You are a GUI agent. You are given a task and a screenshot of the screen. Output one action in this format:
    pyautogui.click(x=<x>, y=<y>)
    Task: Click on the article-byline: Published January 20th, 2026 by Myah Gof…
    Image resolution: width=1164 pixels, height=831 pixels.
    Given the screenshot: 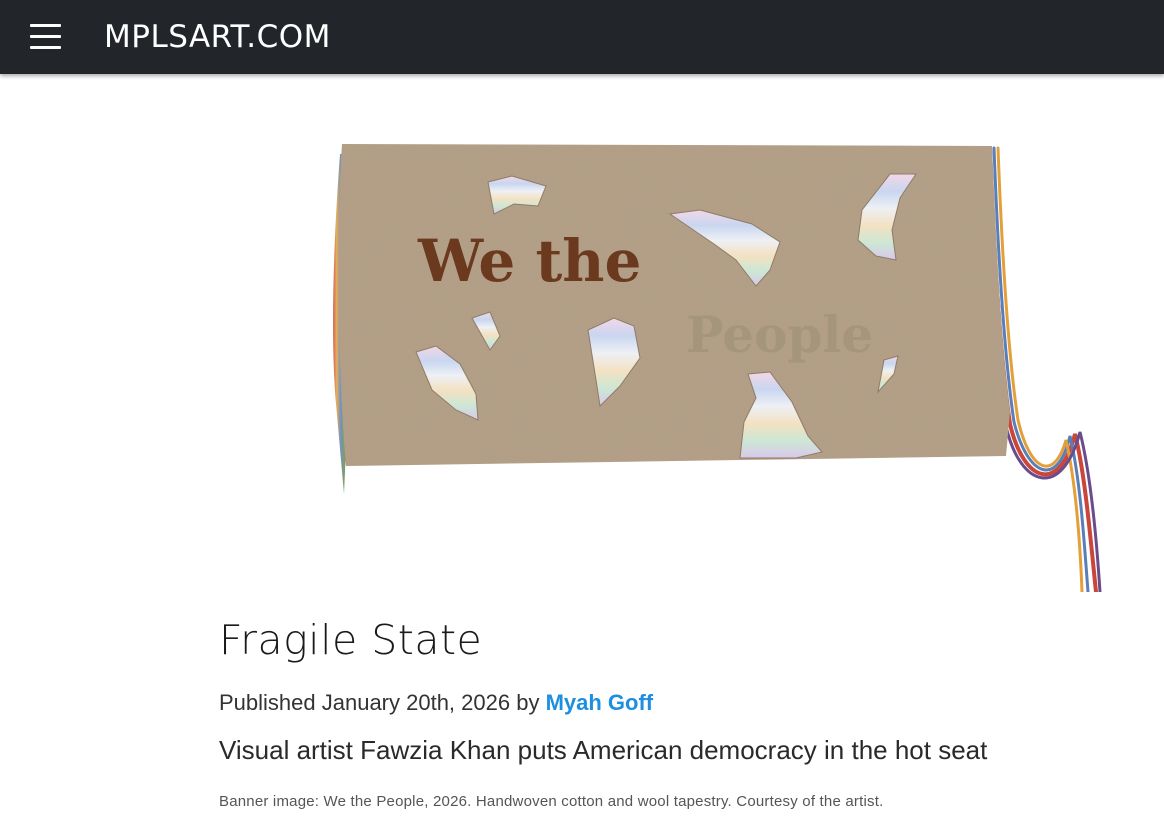 What is the action you would take?
    pyautogui.click(x=436, y=703)
    